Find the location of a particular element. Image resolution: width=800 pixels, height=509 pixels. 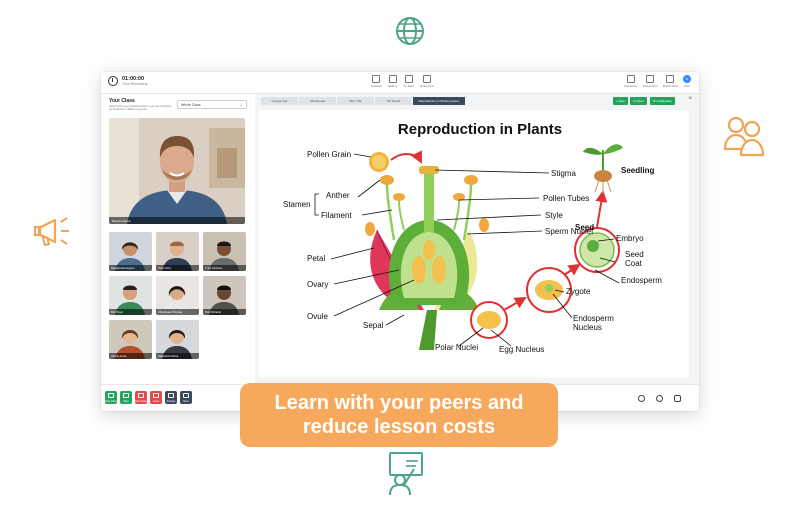

right-toolbar: Calculator Screenshot Board View U User is located at coordinates (657, 81).